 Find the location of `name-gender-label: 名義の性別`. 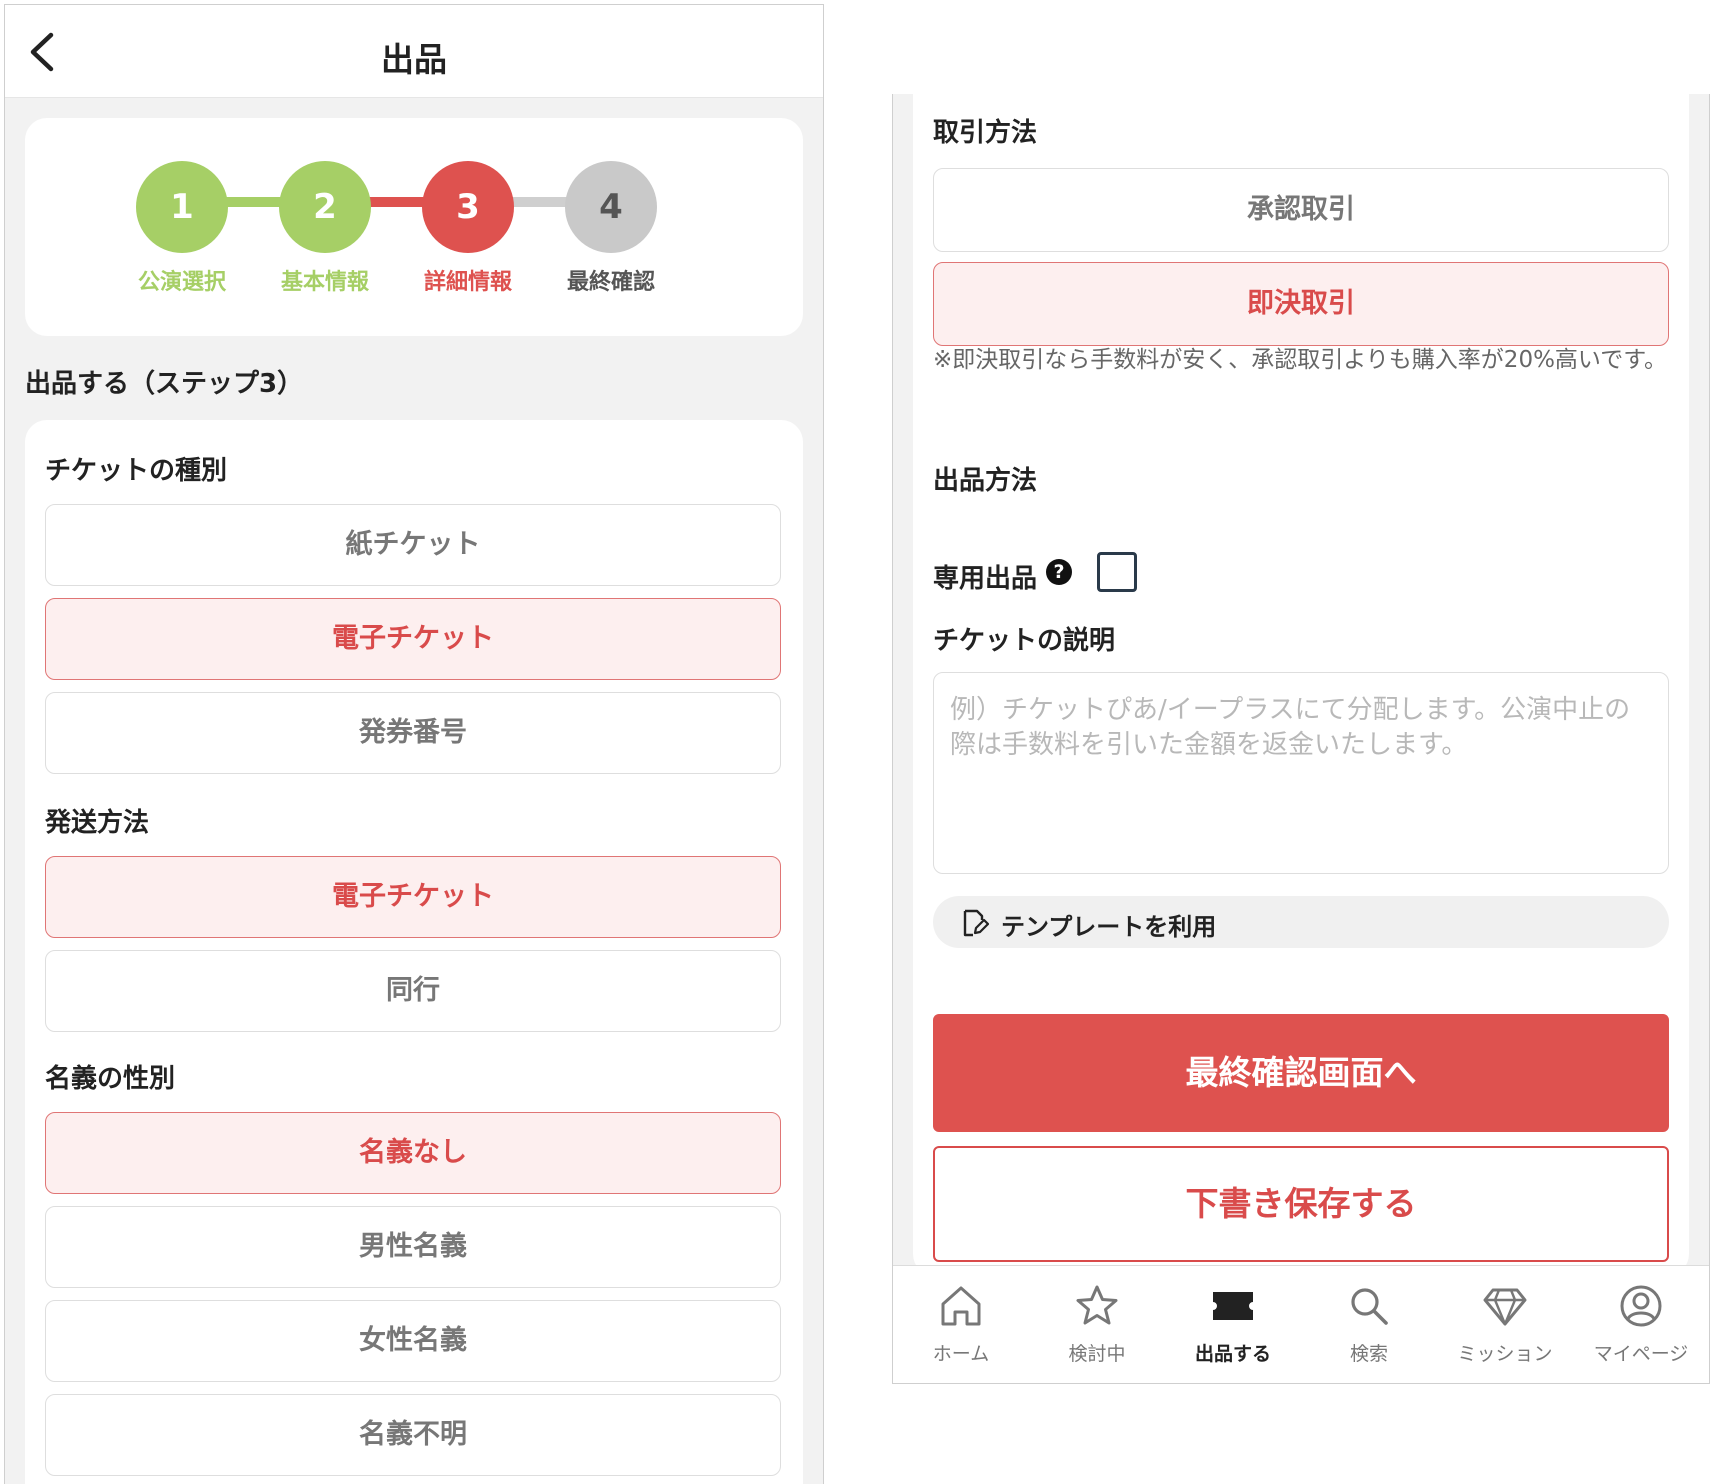

name-gender-label: 名義の性別 is located at coordinates (110, 1079).